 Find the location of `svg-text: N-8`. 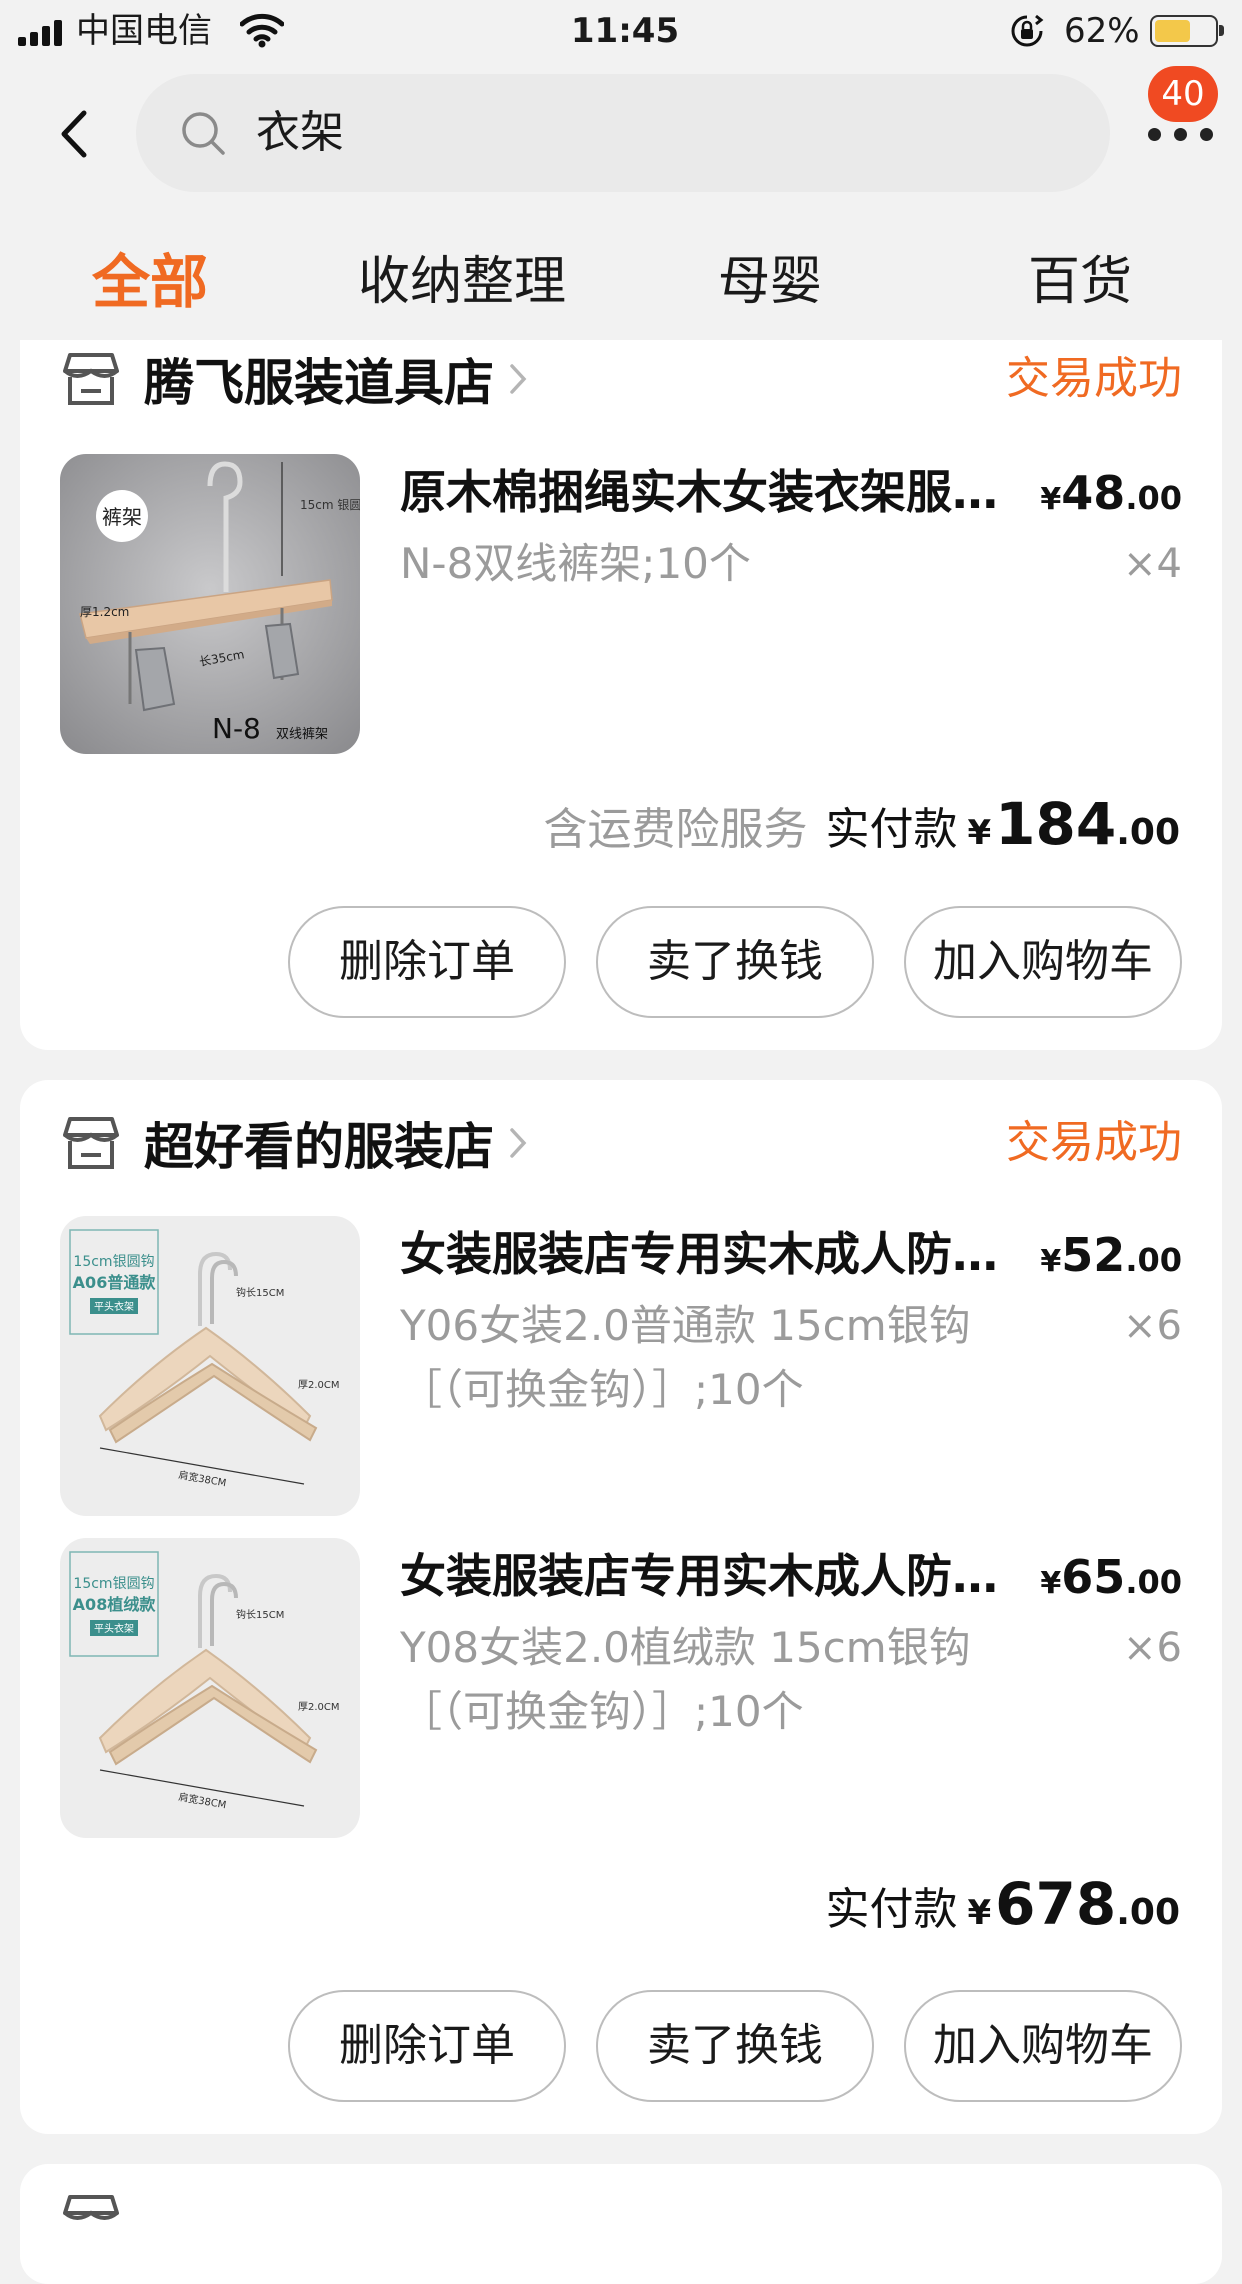

svg-text: N-8 is located at coordinates (236, 728).